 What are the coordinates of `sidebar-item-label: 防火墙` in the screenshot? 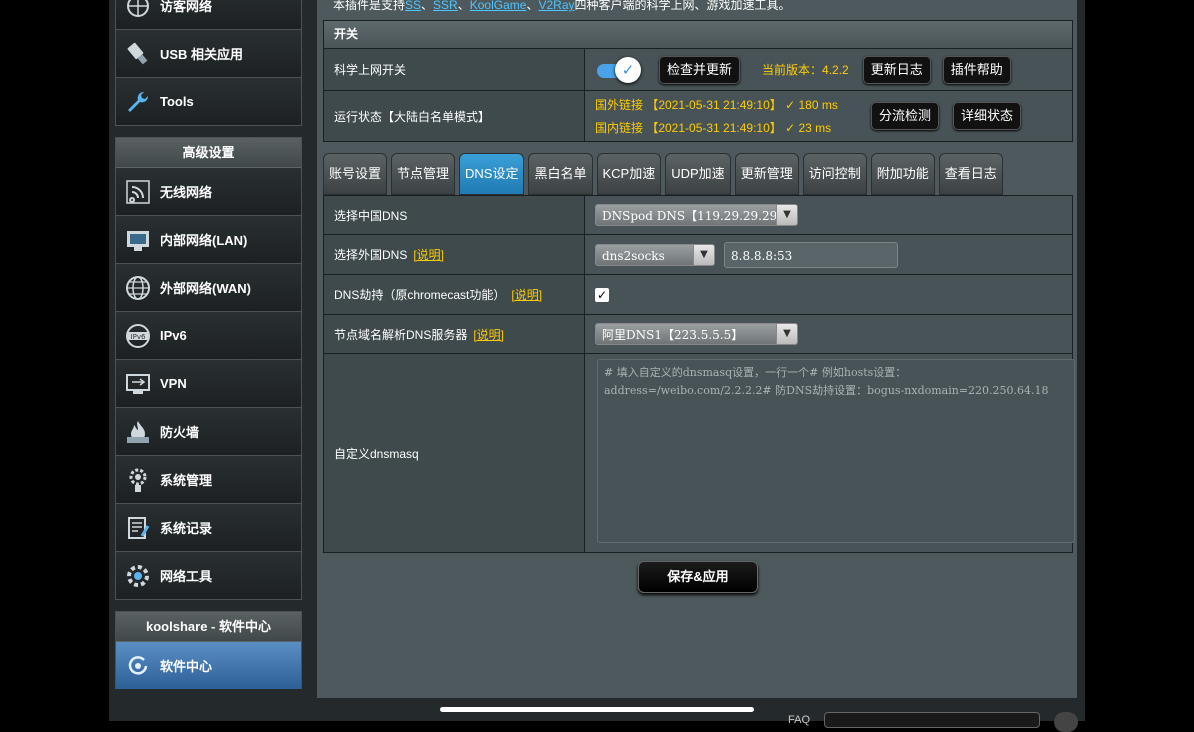 It's located at (180, 432).